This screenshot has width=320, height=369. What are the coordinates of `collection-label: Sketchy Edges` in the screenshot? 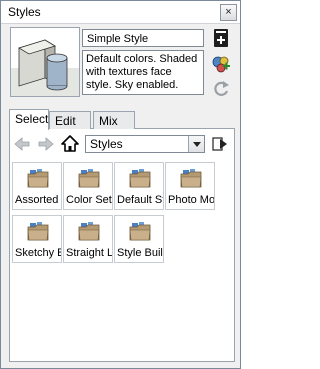 It's located at (38, 253).